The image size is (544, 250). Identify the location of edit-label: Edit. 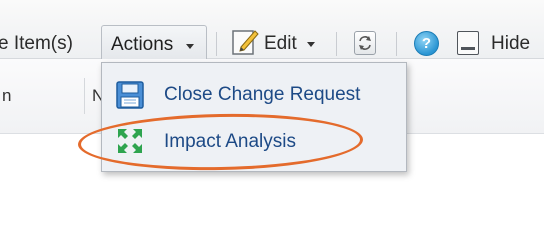
(280, 43).